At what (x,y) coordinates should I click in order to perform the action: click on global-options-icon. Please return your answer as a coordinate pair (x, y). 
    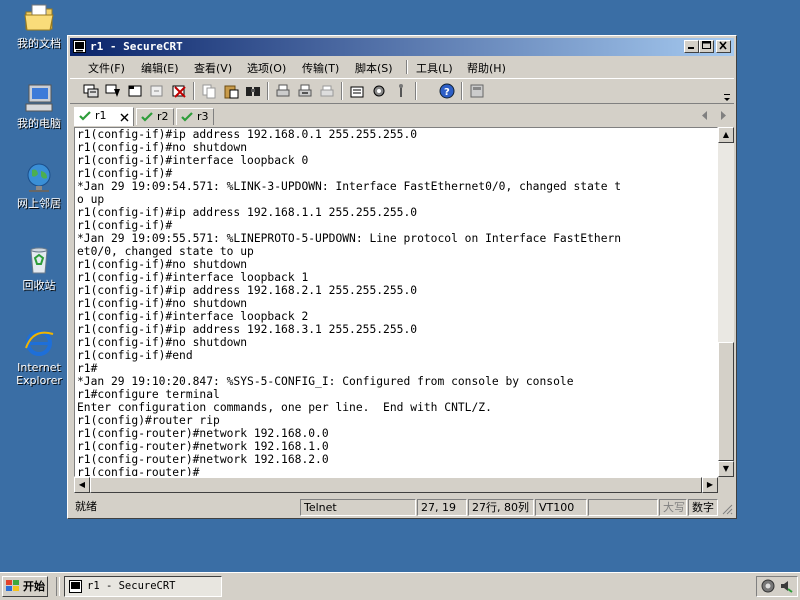
    Looking at the image, I should click on (379, 91).